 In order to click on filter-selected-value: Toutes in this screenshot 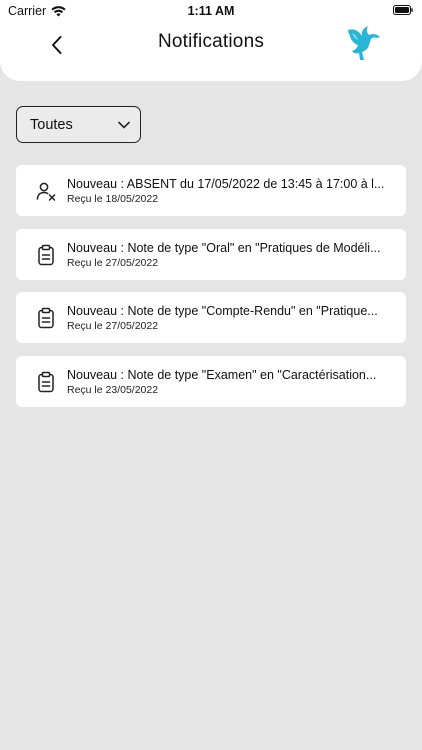, I will do `click(51, 124)`.